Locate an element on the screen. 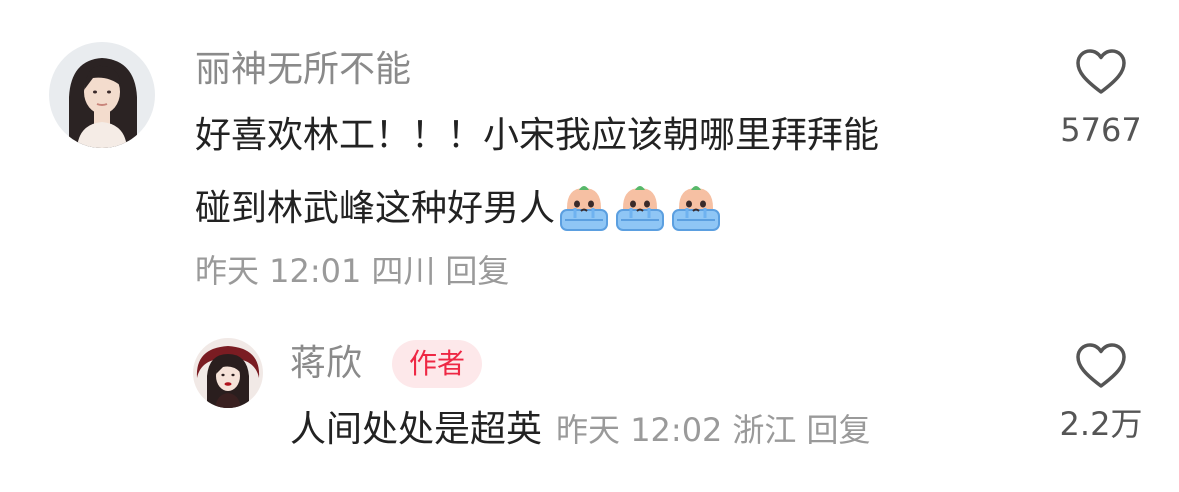 This screenshot has width=1179, height=492. comment-time: 昨天 12:01 is located at coordinates (278, 271).